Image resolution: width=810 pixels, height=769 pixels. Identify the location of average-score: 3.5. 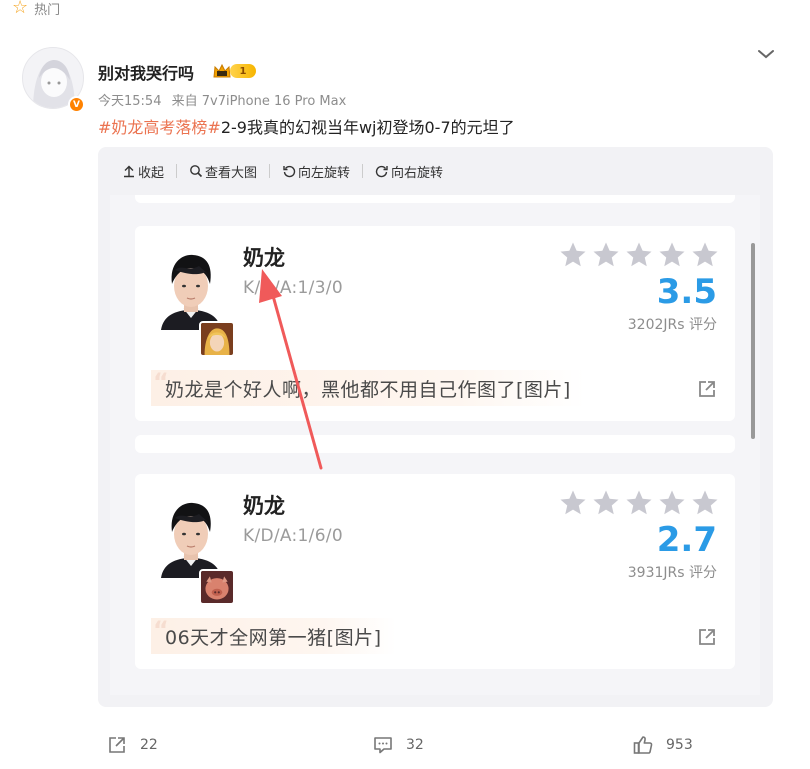
(686, 292).